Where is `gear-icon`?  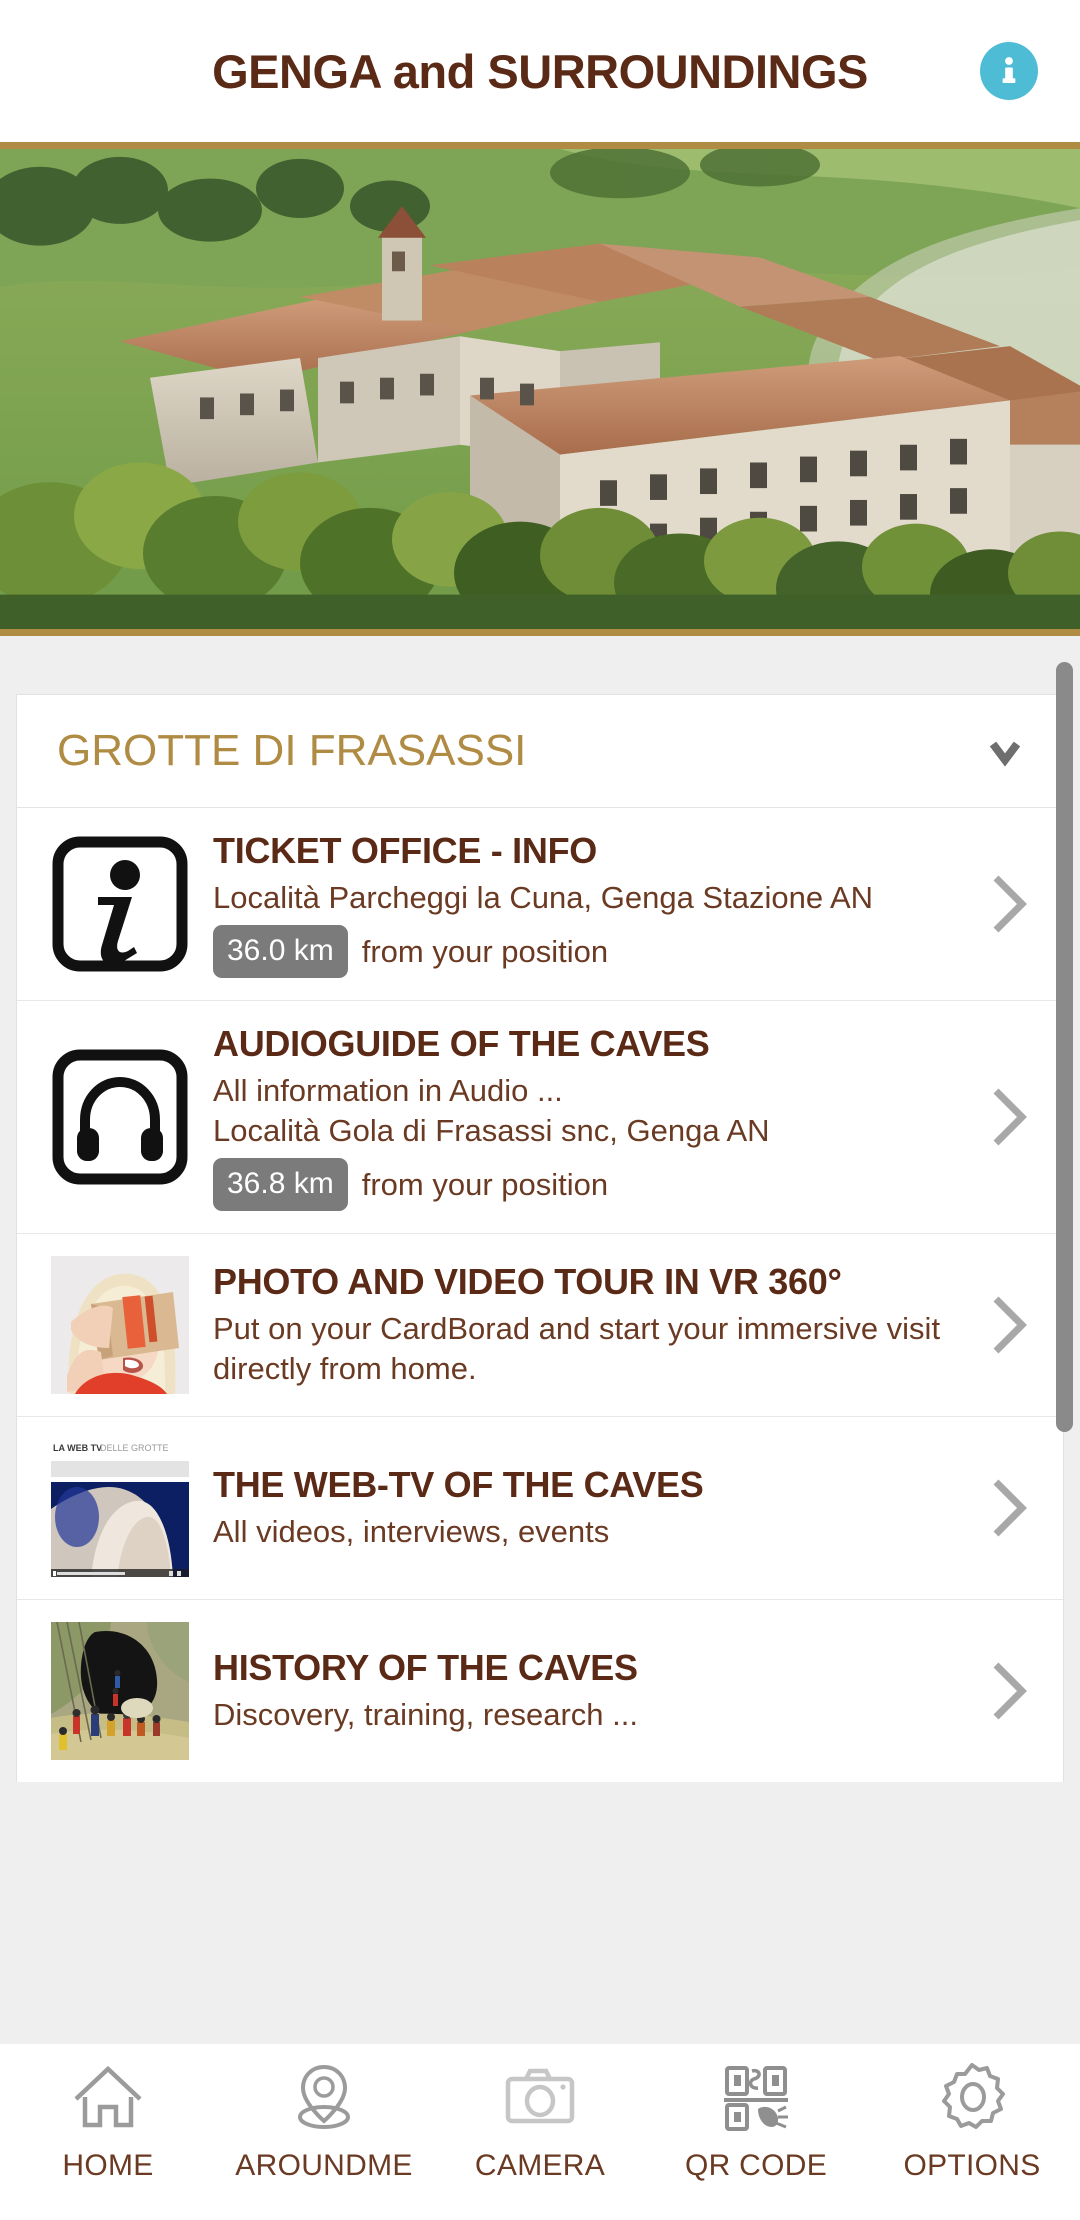
gear-icon is located at coordinates (973, 2096).